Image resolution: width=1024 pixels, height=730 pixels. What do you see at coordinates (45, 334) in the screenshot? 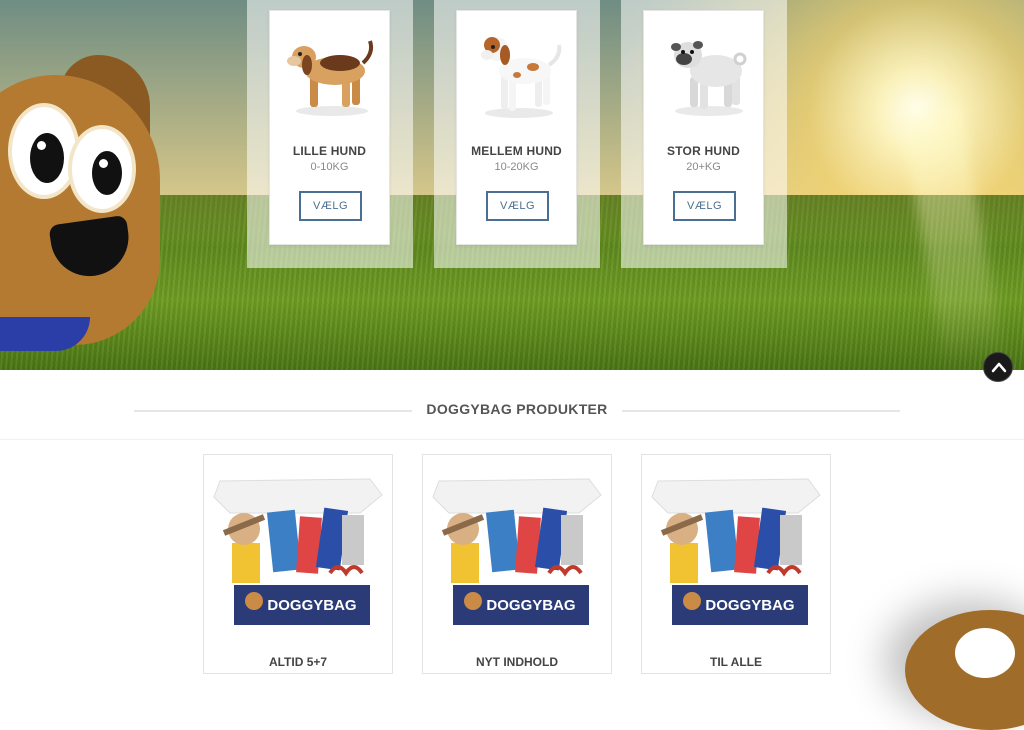
I see `mascot-collar` at bounding box center [45, 334].